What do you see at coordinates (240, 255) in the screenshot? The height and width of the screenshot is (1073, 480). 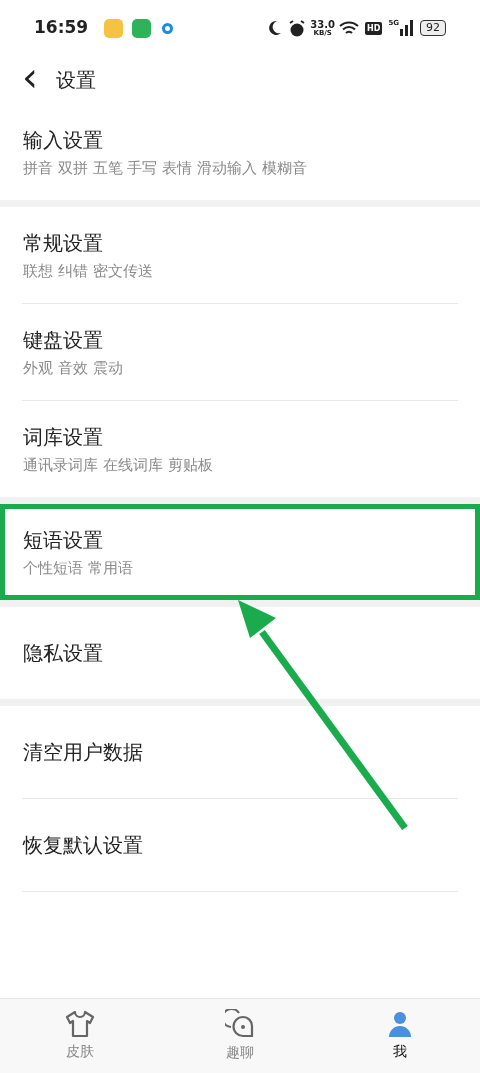 I see `settings-item: 常规设置 联想 纠错 密文传送` at bounding box center [240, 255].